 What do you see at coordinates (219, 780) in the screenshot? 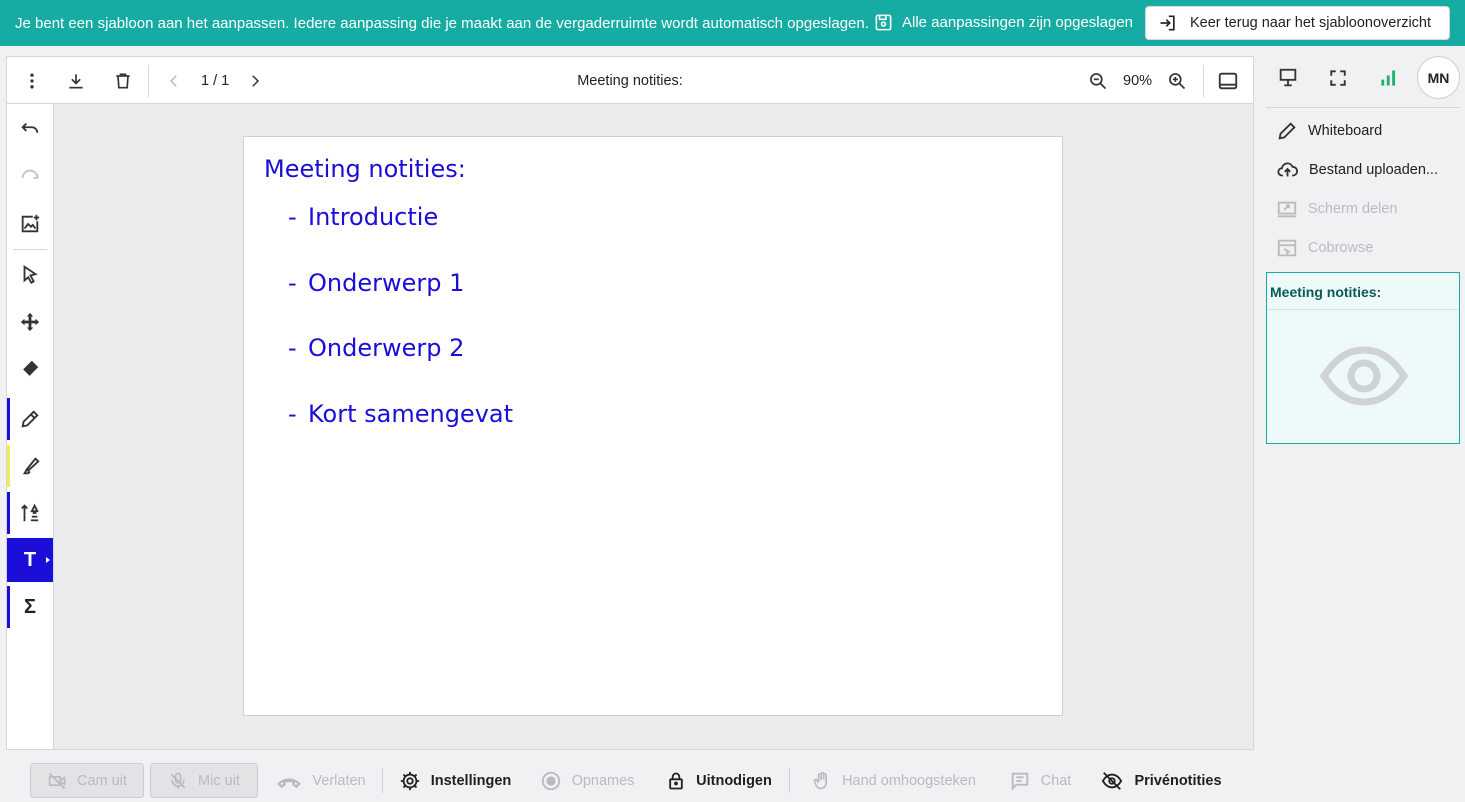
I see `mic-label: Mic uit` at bounding box center [219, 780].